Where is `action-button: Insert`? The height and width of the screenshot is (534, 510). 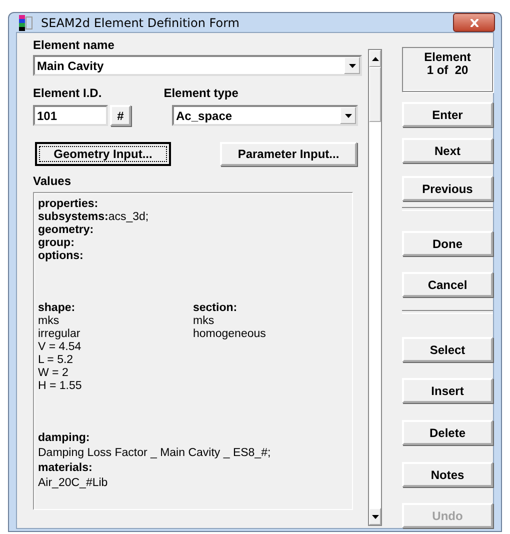 action-button: Insert is located at coordinates (447, 390).